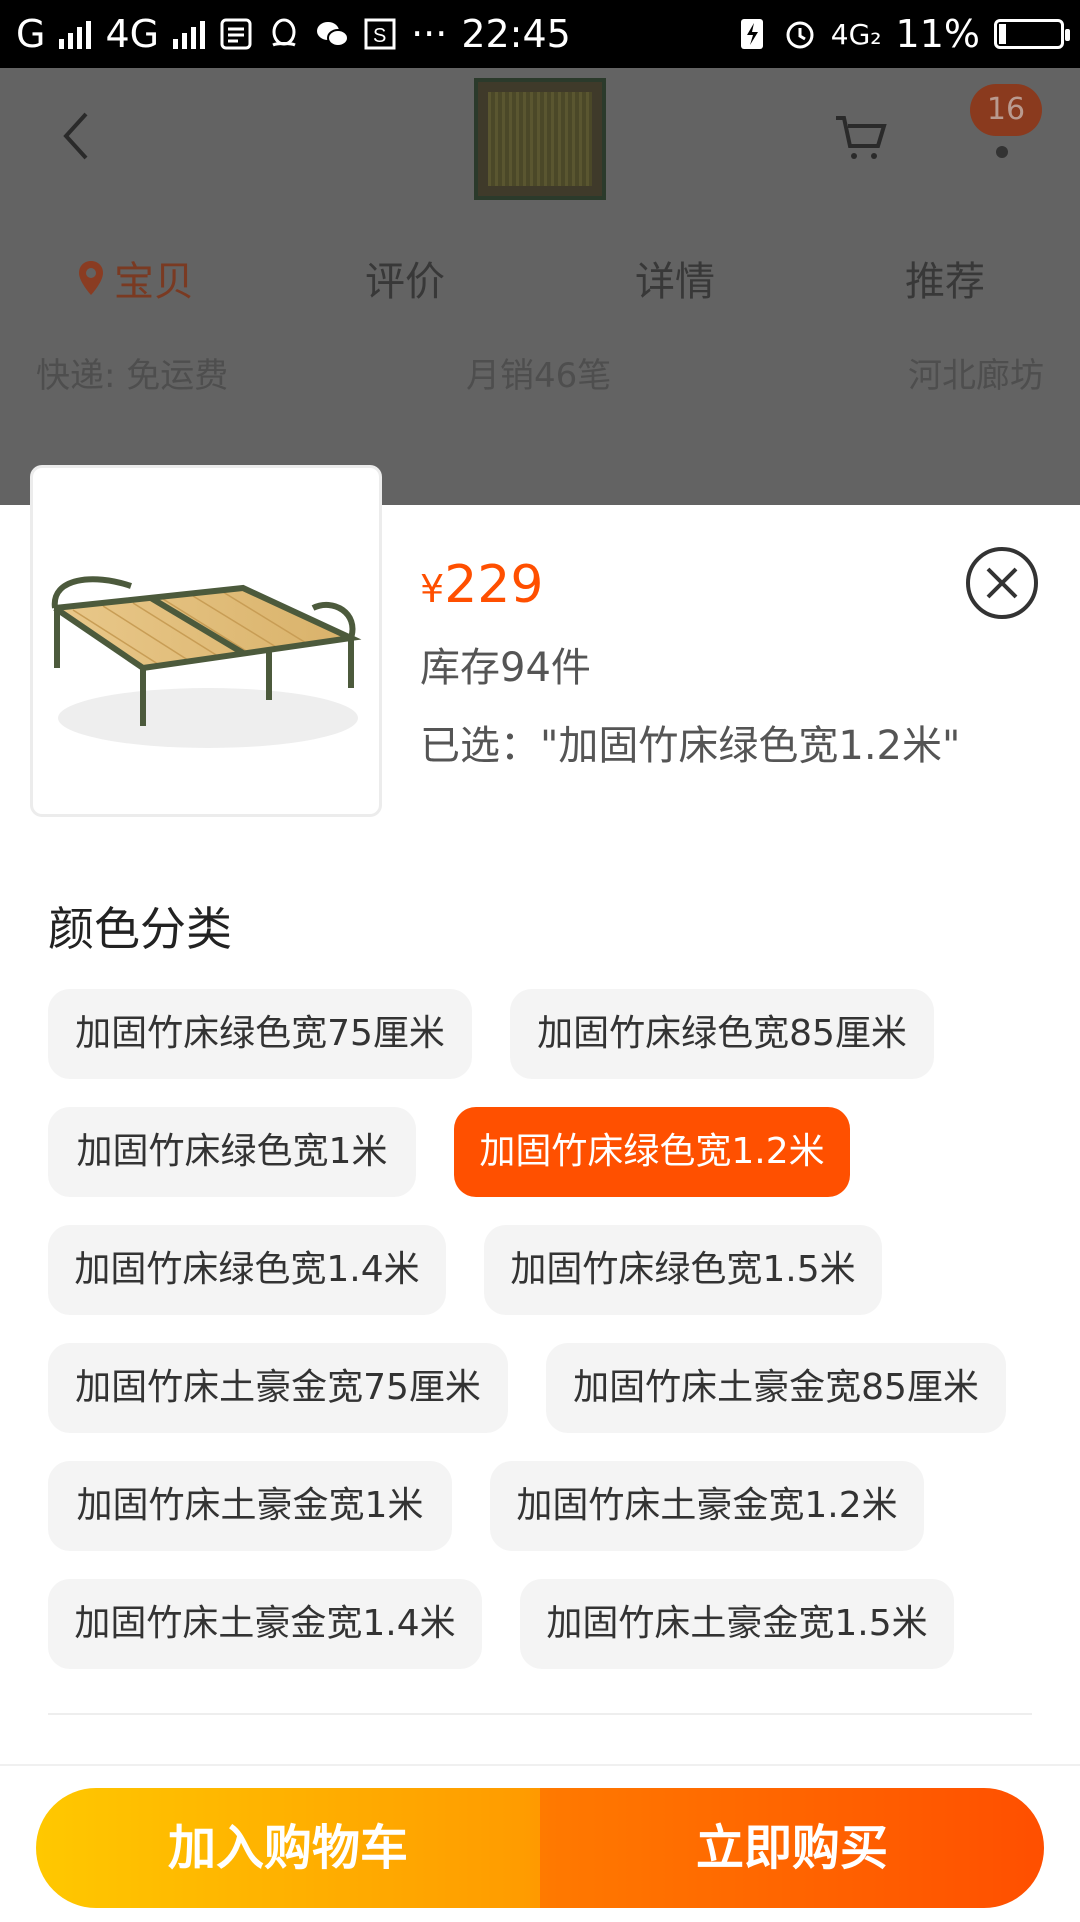  I want to click on alarm-icon, so click(800, 35).